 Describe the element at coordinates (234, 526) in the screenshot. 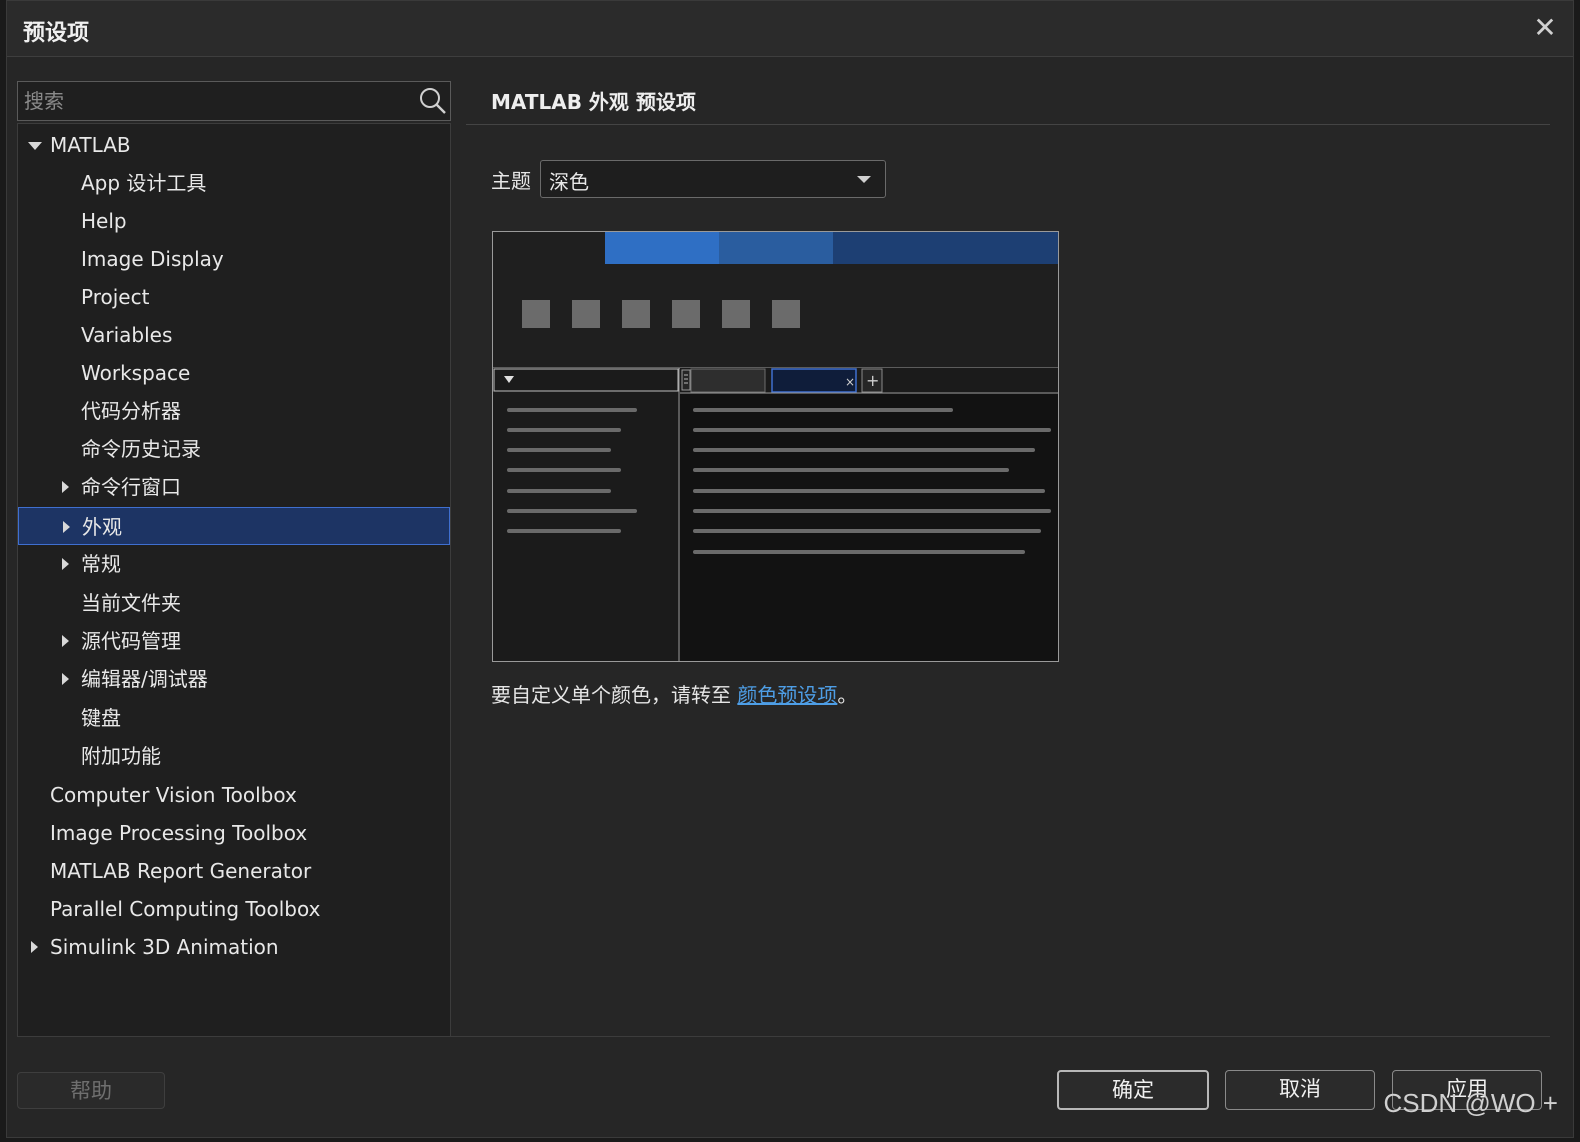

I see `tree-item: 外观` at that location.